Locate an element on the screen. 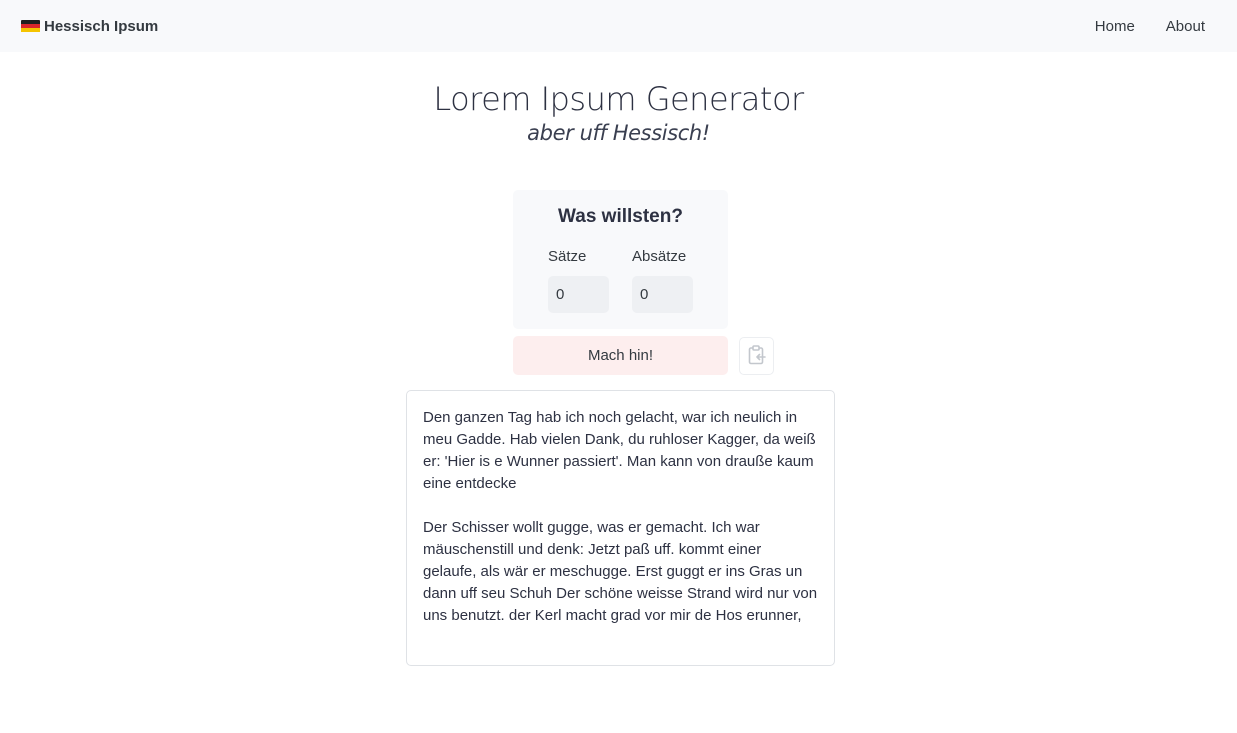 This screenshot has height=733, width=1237. page-title: Lorem Ipsum Generator is located at coordinates (618, 99).